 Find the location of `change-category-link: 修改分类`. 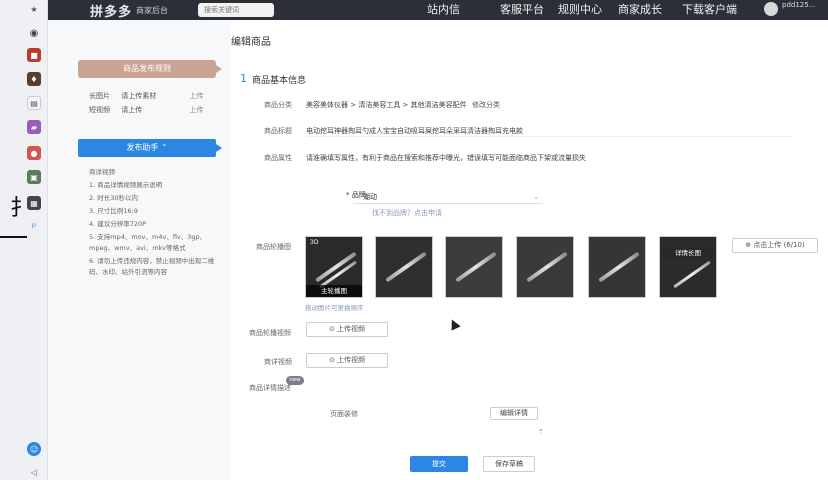

change-category-link: 修改分类 is located at coordinates (486, 105).